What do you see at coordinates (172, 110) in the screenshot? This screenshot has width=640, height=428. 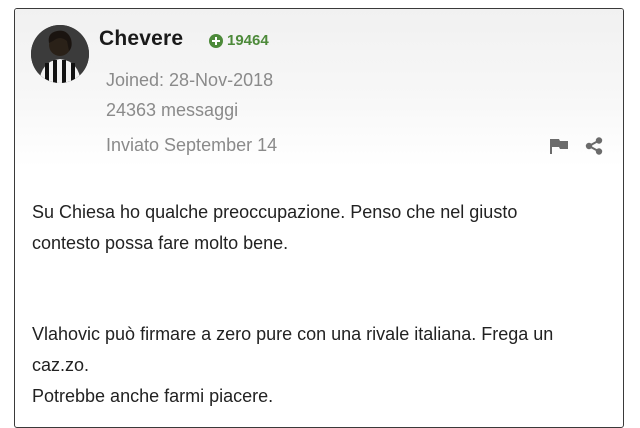 I see `message-count: 24363 messaggi` at bounding box center [172, 110].